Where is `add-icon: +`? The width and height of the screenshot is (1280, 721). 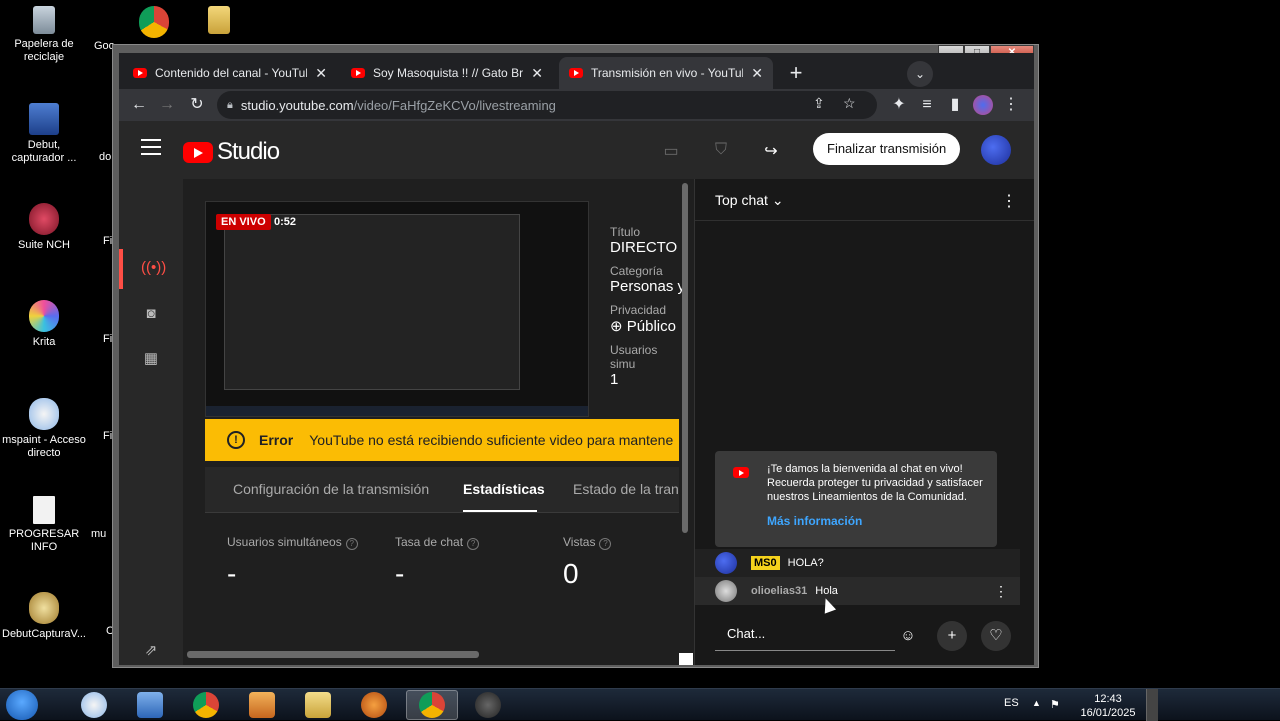 add-icon: + is located at coordinates (952, 636).